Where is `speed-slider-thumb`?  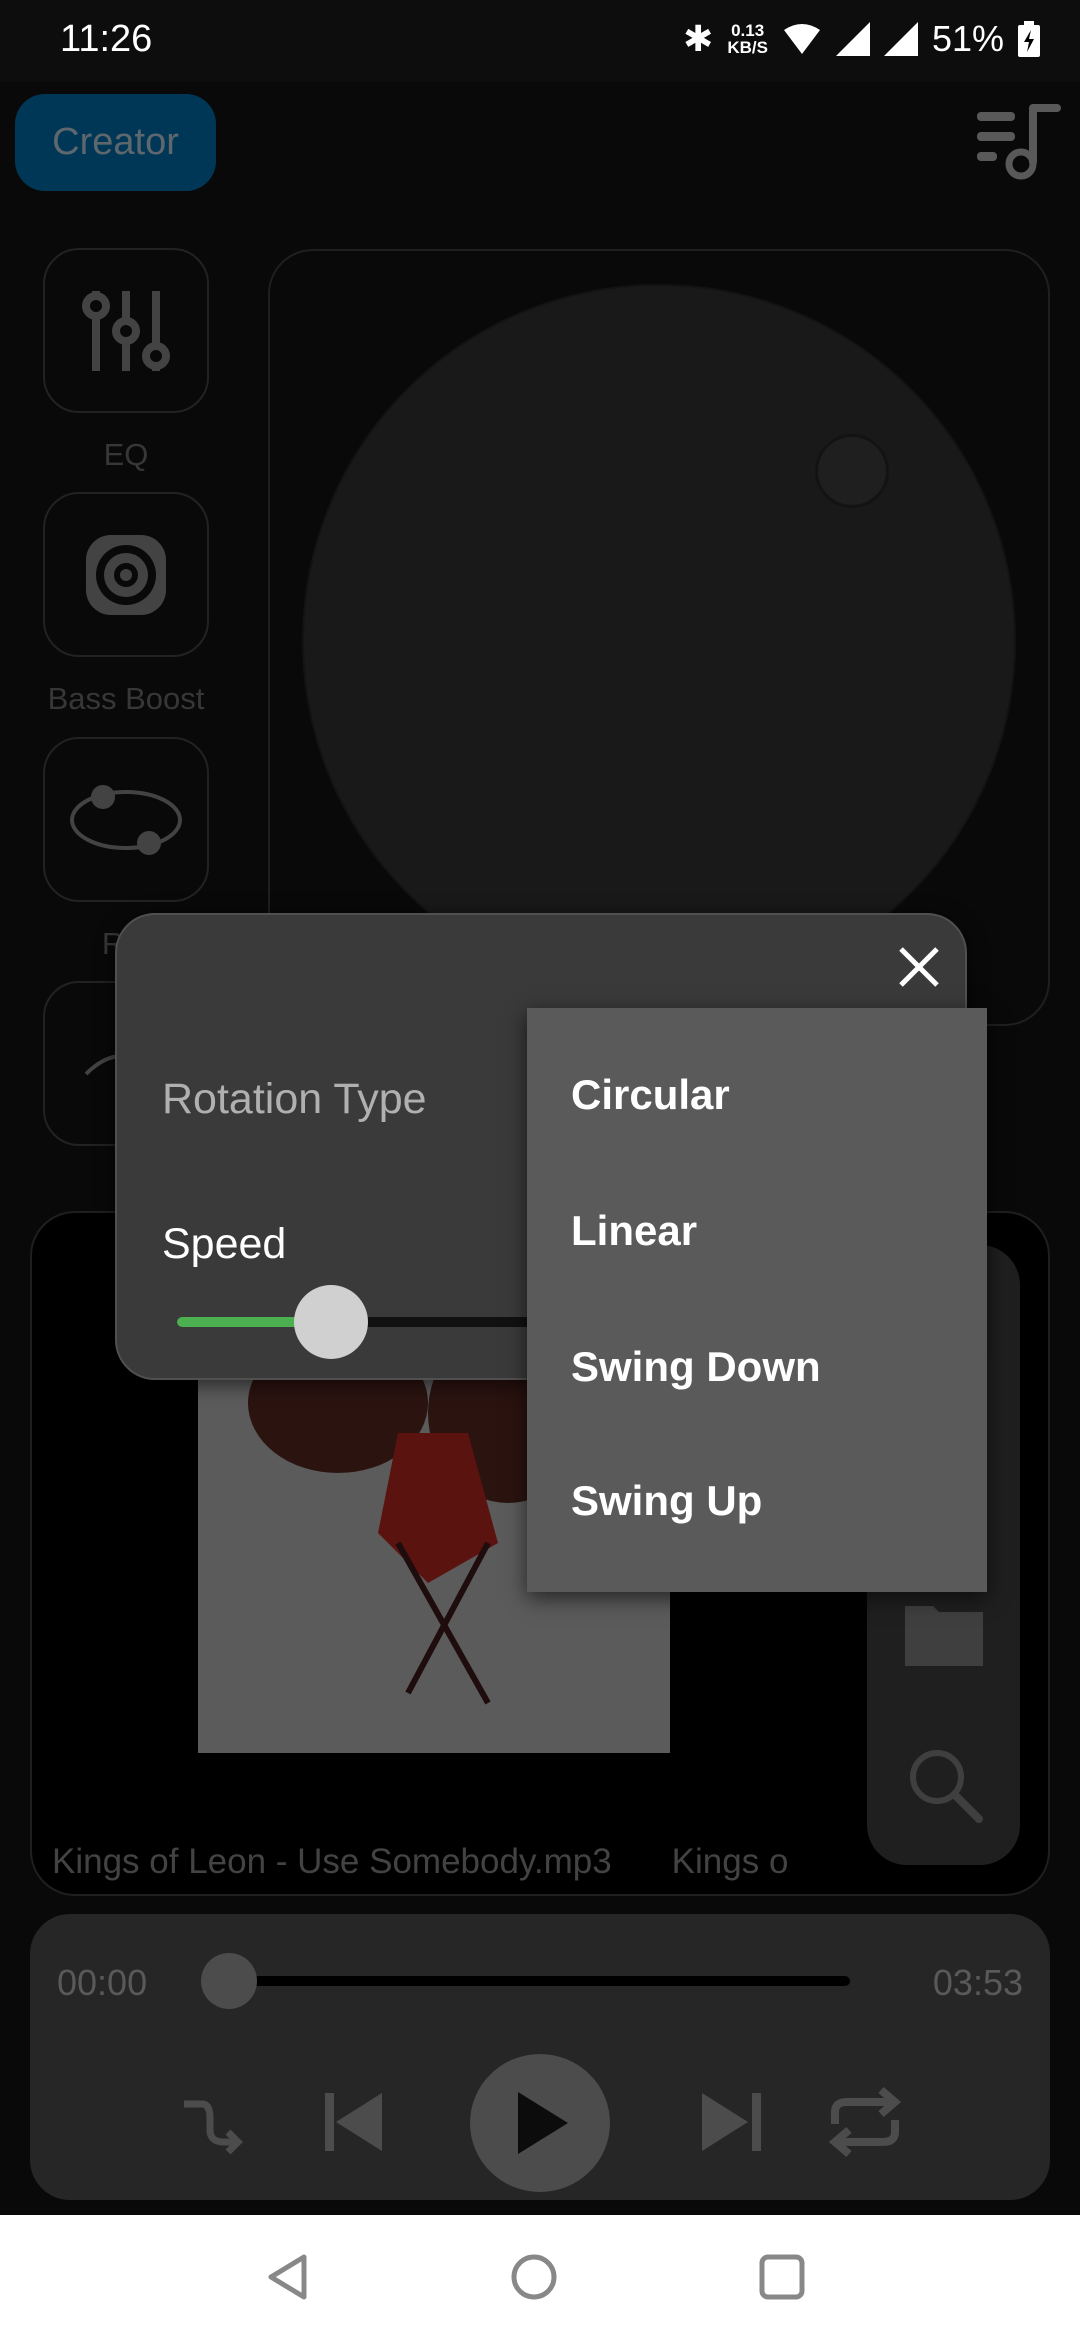 speed-slider-thumb is located at coordinates (331, 1322).